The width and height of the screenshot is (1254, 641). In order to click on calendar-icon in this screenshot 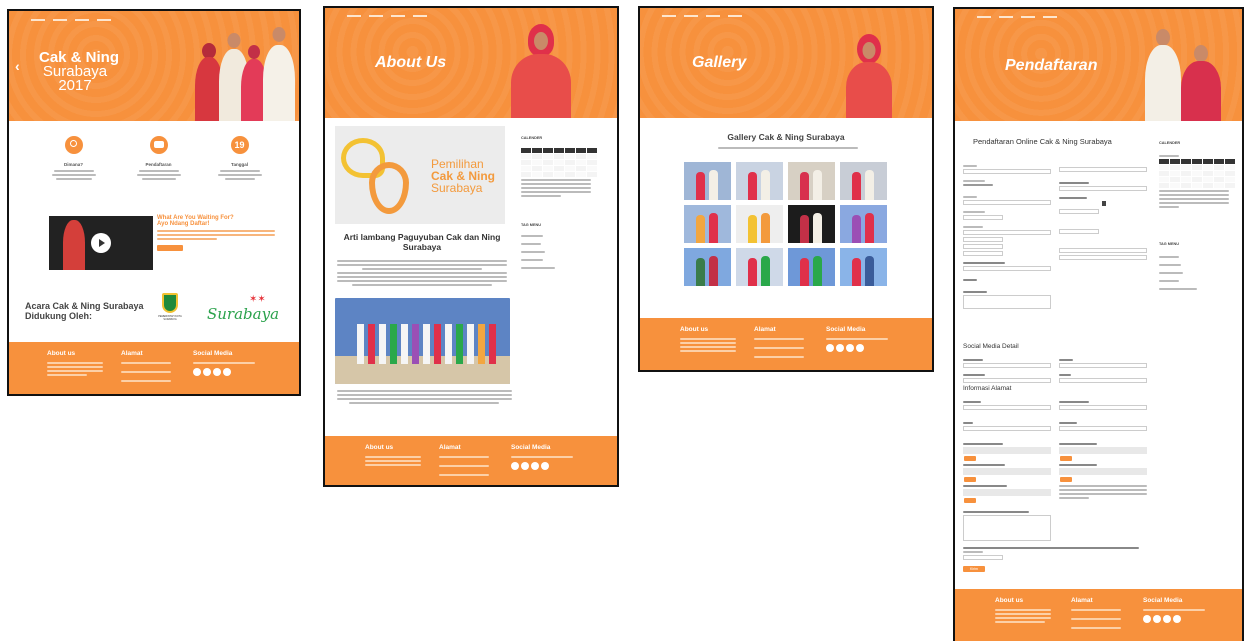, I will do `click(1104, 203)`.